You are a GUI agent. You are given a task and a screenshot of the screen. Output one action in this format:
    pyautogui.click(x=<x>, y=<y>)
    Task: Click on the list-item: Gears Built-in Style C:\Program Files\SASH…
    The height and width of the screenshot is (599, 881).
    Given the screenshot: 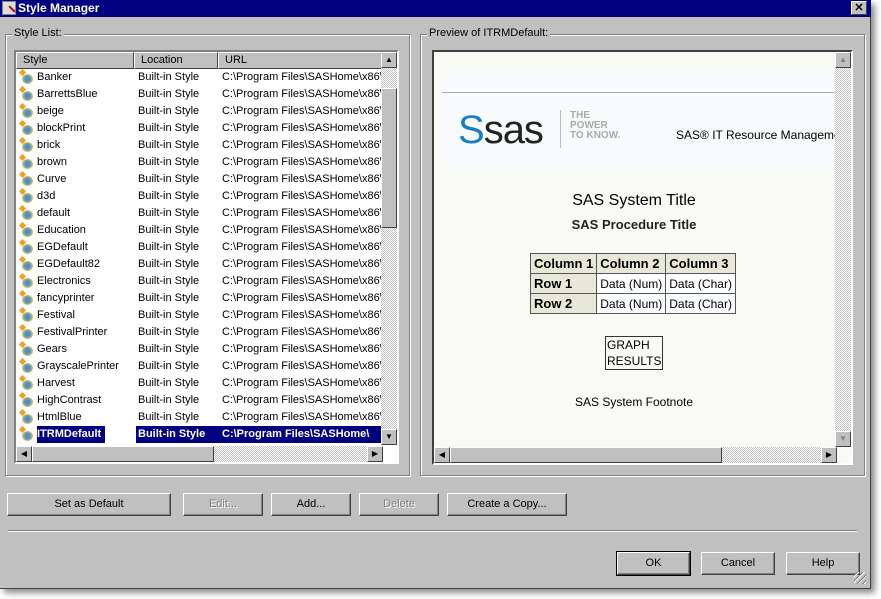 What is the action you would take?
    pyautogui.click(x=199, y=349)
    